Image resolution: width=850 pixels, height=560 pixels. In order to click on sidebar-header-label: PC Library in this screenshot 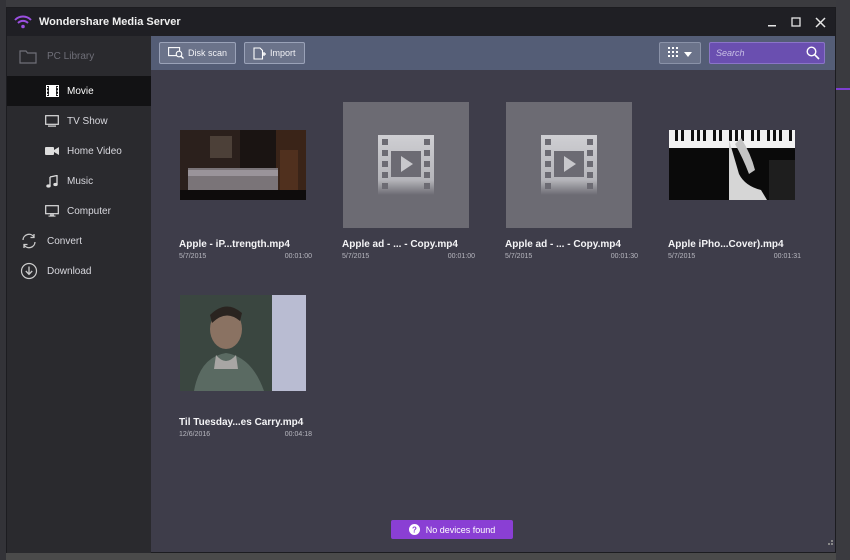, I will do `click(71, 56)`.